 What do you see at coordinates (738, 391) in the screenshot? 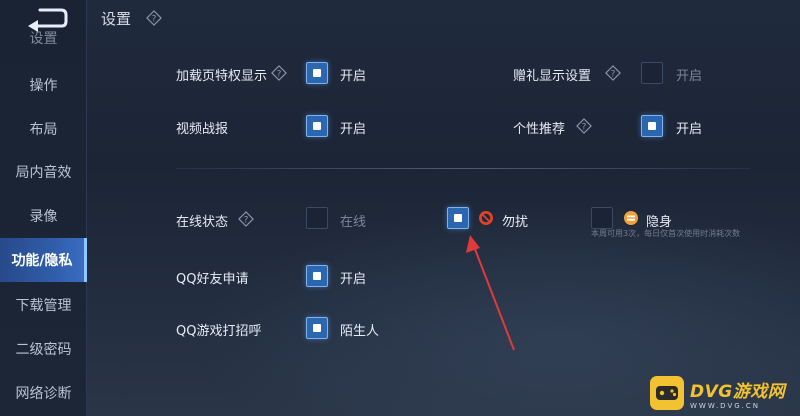
I see `watermark-text: DVG游戏网` at bounding box center [738, 391].